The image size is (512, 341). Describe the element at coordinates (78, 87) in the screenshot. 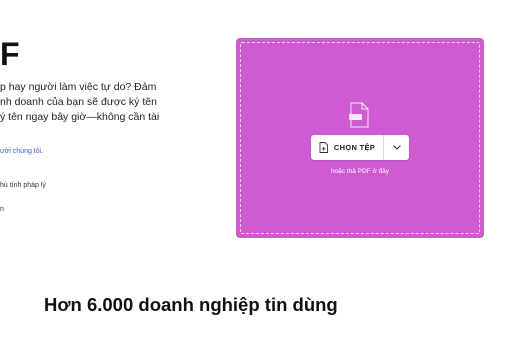

I see `intro-line: p hay người làm việc tự do? Đảm` at that location.